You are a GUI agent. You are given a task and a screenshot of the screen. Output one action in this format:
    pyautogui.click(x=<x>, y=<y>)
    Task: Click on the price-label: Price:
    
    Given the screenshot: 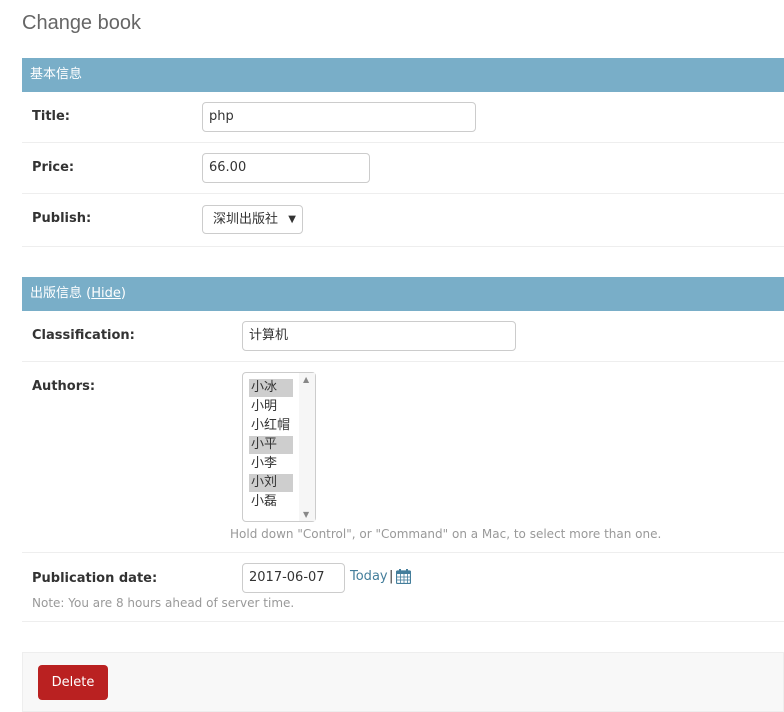 What is the action you would take?
    pyautogui.click(x=53, y=167)
    